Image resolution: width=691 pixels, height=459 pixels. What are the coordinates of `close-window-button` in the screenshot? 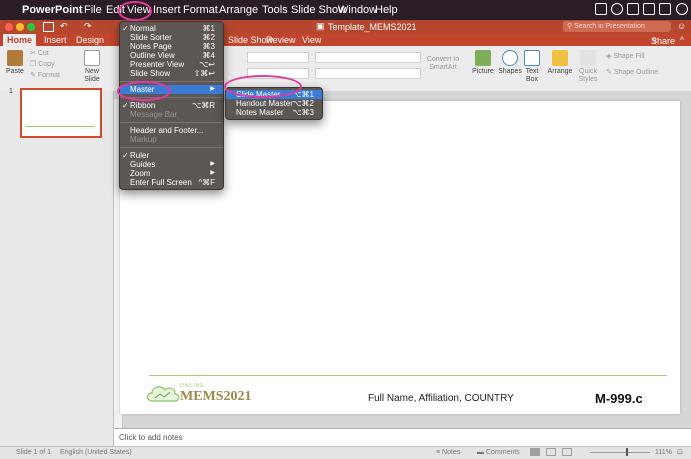 It's located at (9, 27).